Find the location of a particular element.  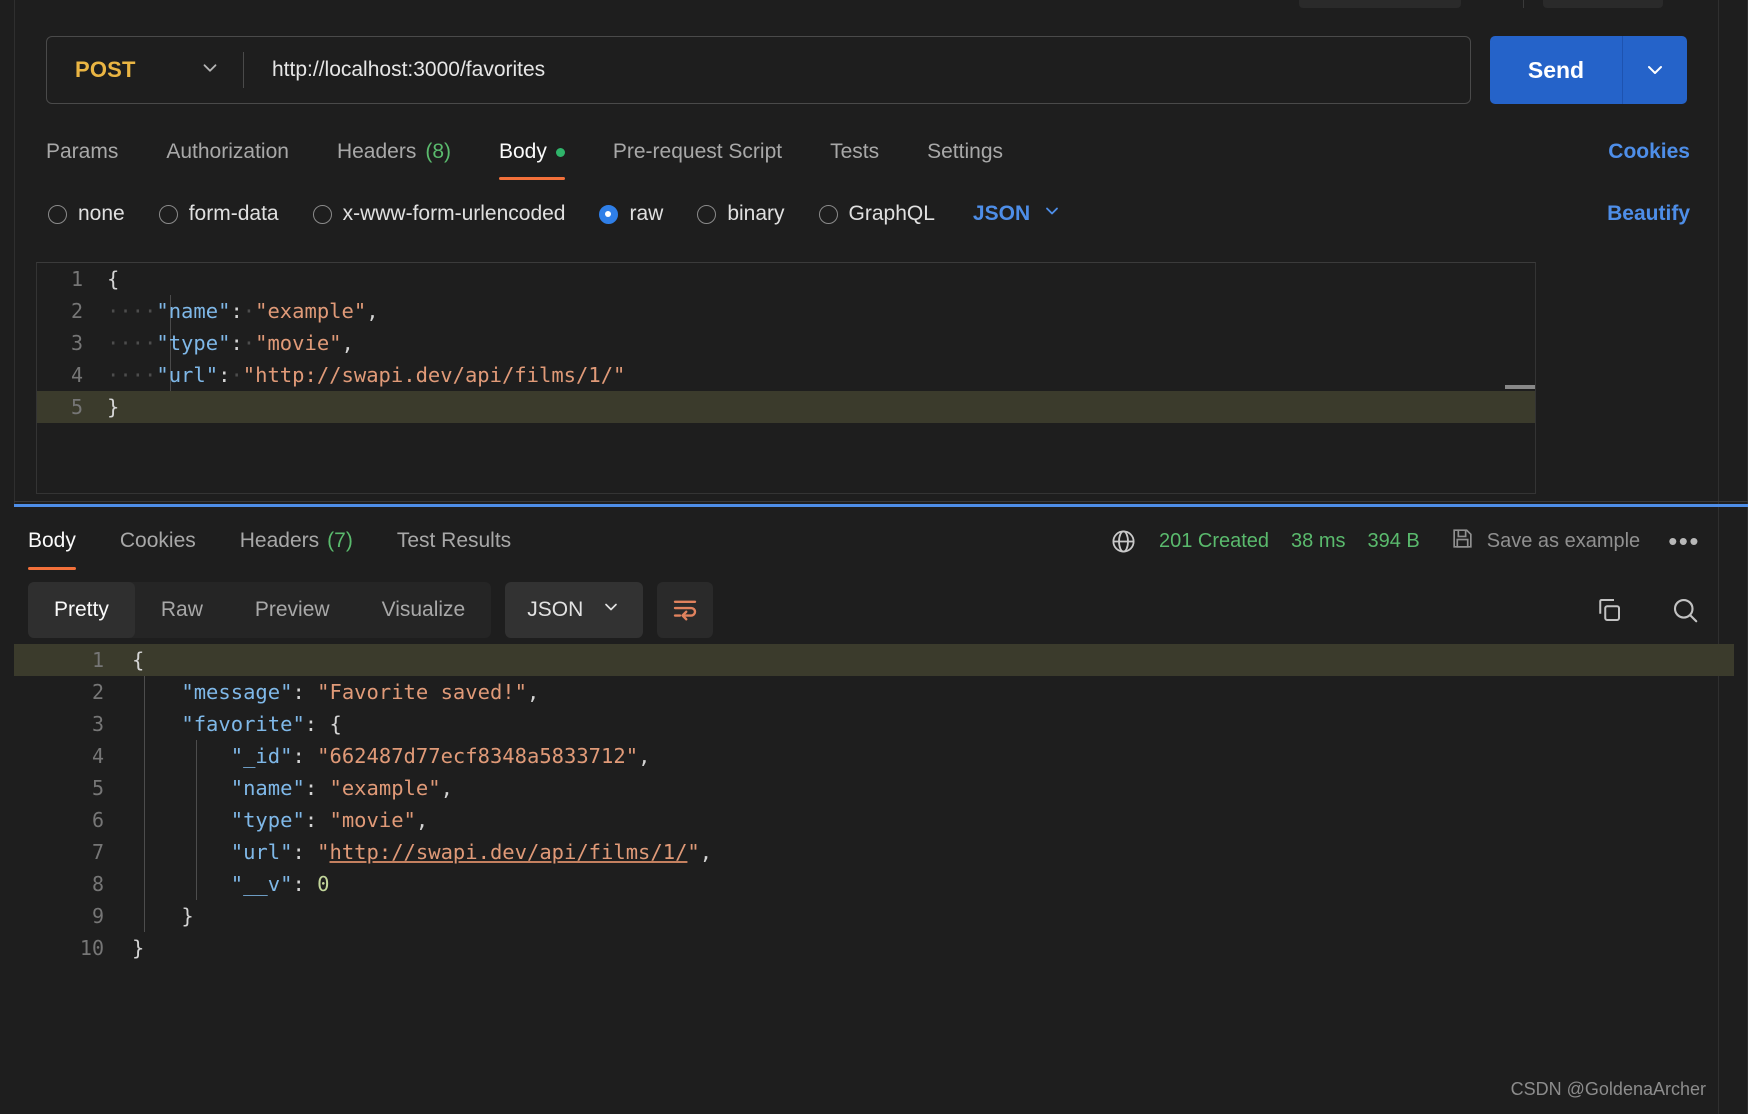

more-horizontal-icon: ••• is located at coordinates (1681, 541).